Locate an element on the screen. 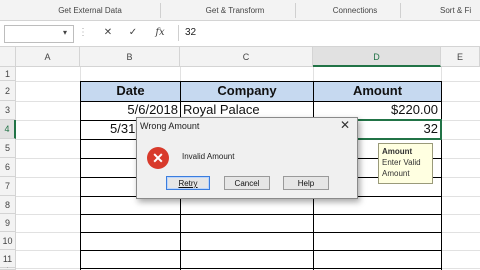 Image resolution: width=480 pixels, height=270 pixels. row-header-10: 10 is located at coordinates (8, 241).